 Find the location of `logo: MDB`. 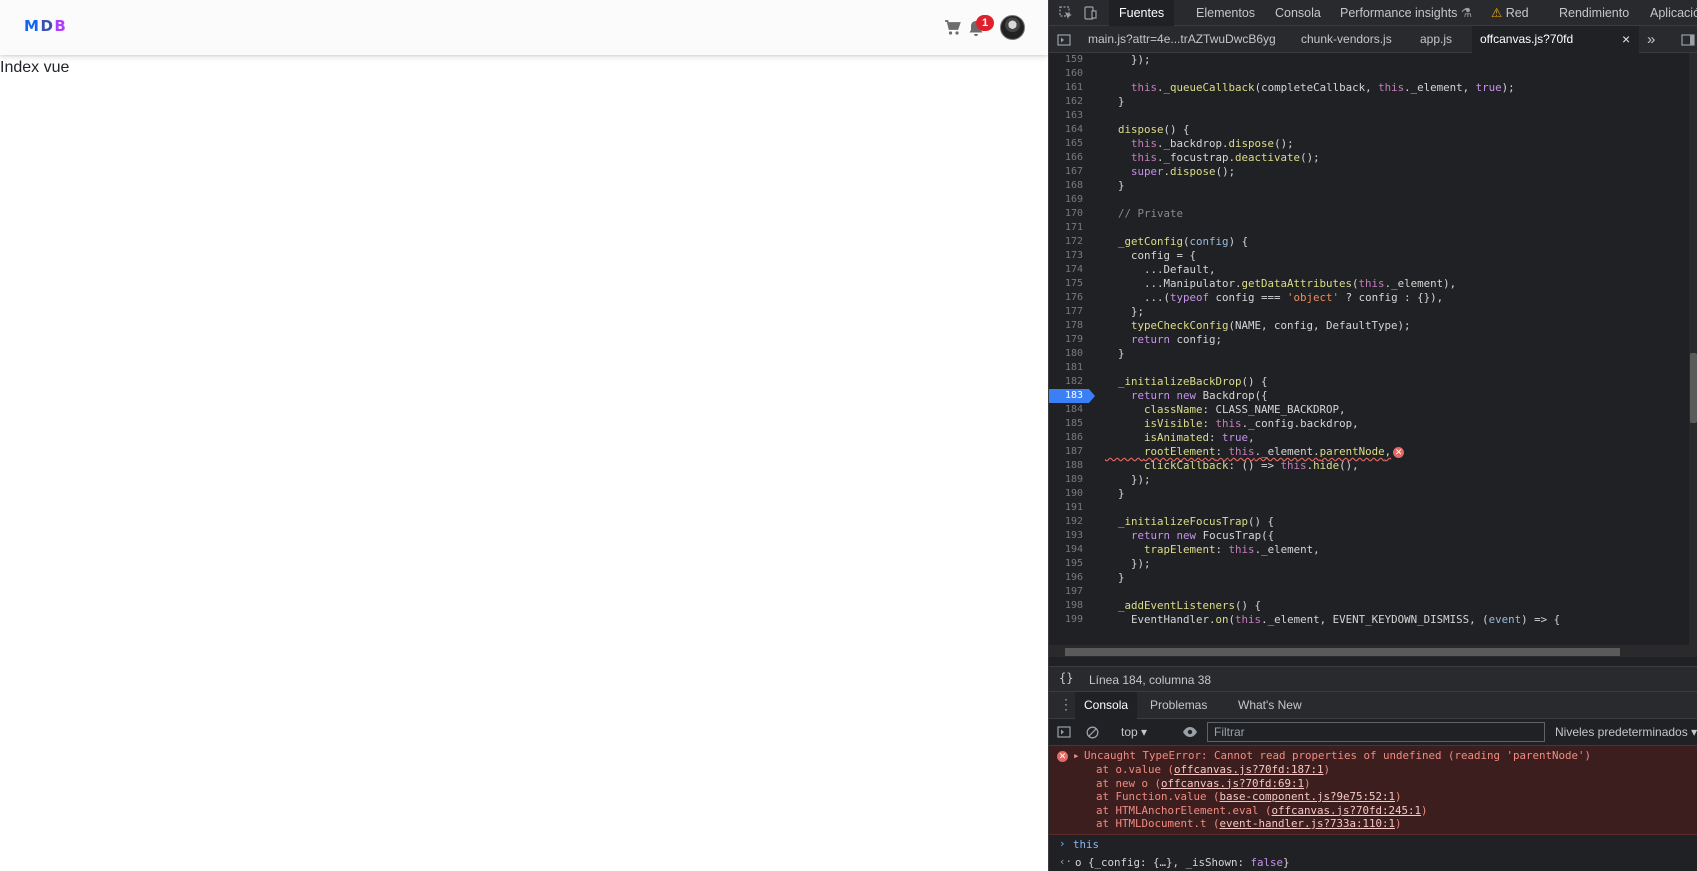

logo: MDB is located at coordinates (45, 26).